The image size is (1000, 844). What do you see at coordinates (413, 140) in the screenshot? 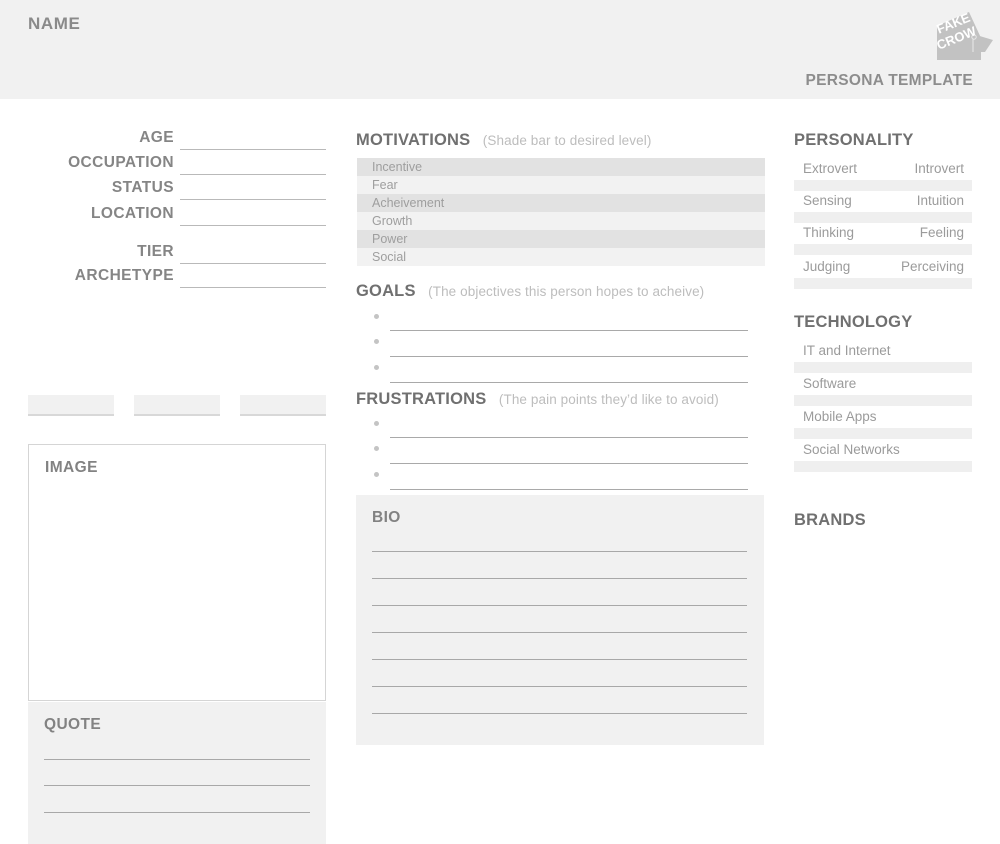
I see `motivations-title: MOTIVATIONS` at bounding box center [413, 140].